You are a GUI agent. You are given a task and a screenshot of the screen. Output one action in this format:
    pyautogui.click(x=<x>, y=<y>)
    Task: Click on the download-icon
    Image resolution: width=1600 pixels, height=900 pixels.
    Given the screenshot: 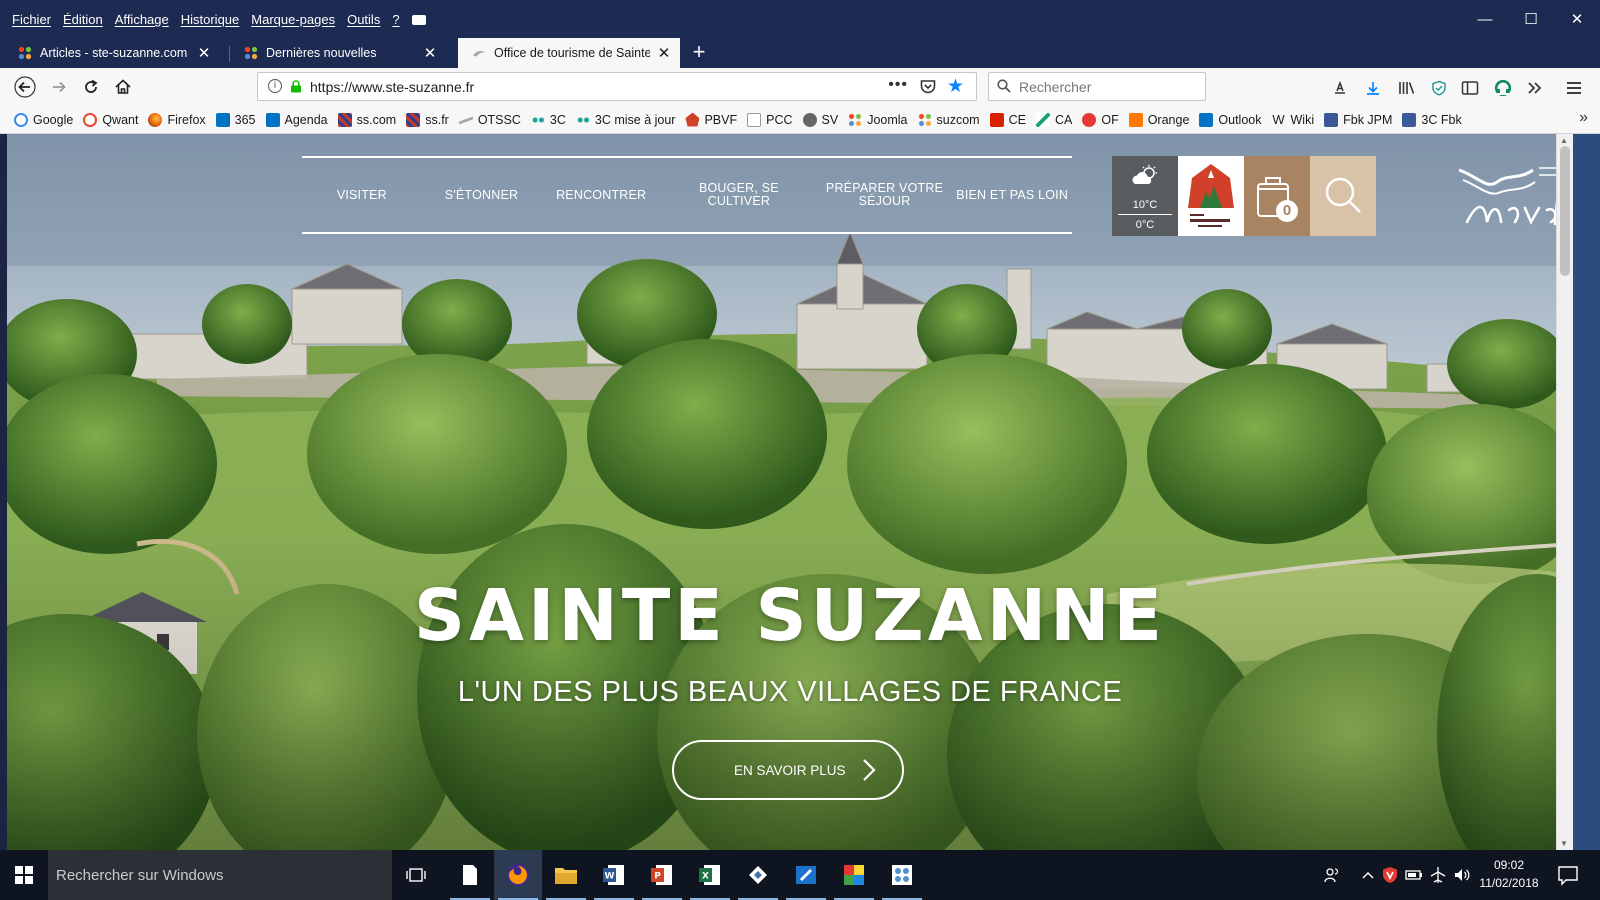 What is the action you would take?
    pyautogui.click(x=1373, y=88)
    